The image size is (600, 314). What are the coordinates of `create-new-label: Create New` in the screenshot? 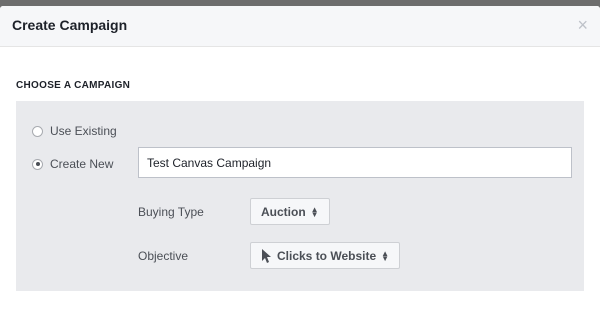 It's located at (82, 164).